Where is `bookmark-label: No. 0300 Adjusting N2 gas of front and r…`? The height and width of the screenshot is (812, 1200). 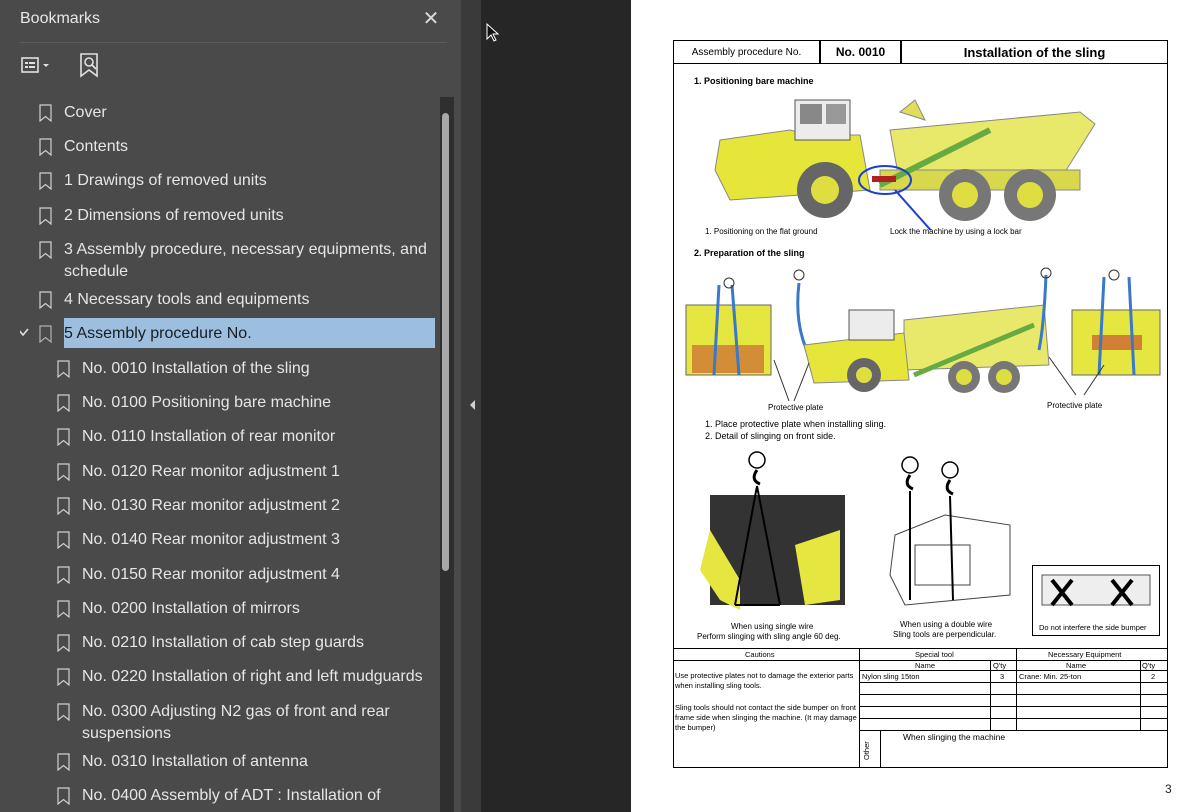
bookmark-label: No. 0300 Adjusting N2 gas of front and r… is located at coordinates (236, 722).